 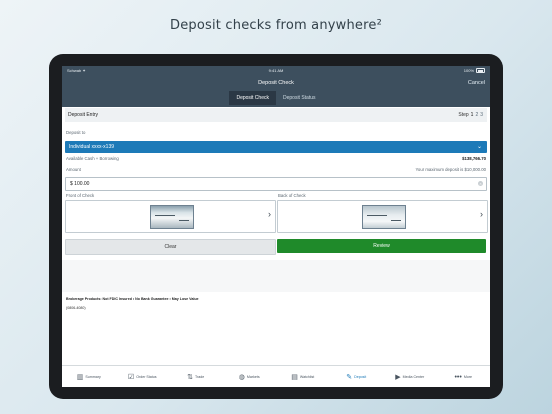 What do you see at coordinates (477, 115) in the screenshot?
I see `step-2: 2` at bounding box center [477, 115].